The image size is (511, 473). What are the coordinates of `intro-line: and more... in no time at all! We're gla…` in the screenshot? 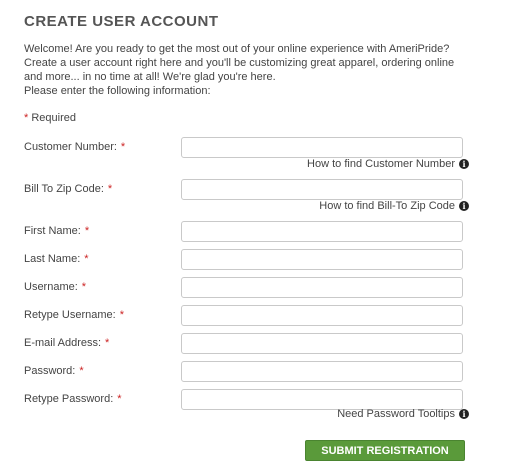 It's located at (150, 77).